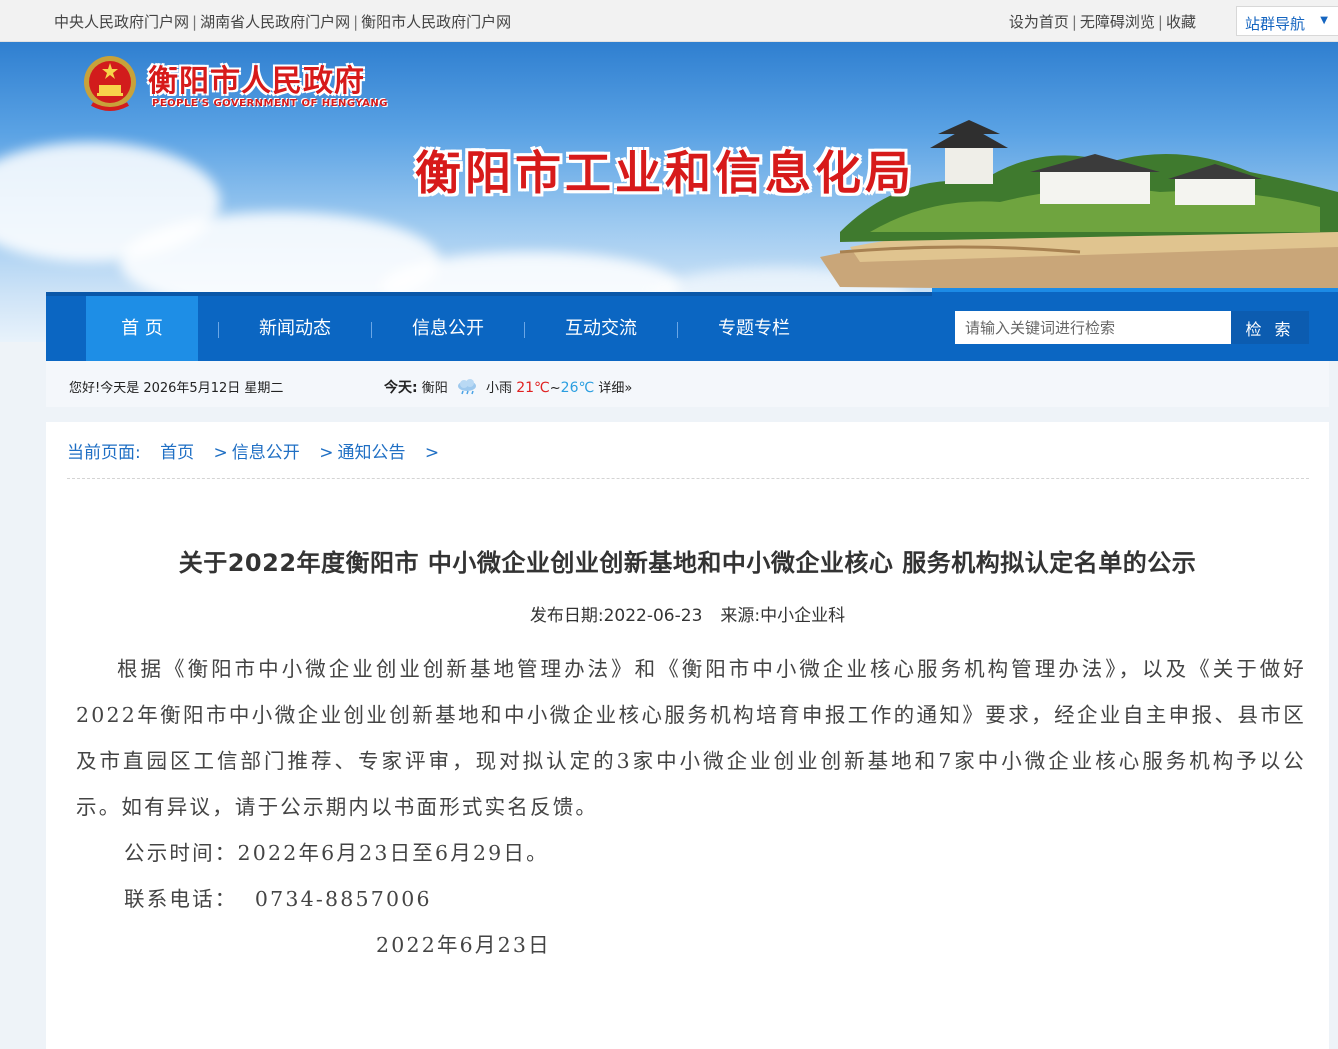  What do you see at coordinates (110, 83) in the screenshot?
I see `national-emblem-icon` at bounding box center [110, 83].